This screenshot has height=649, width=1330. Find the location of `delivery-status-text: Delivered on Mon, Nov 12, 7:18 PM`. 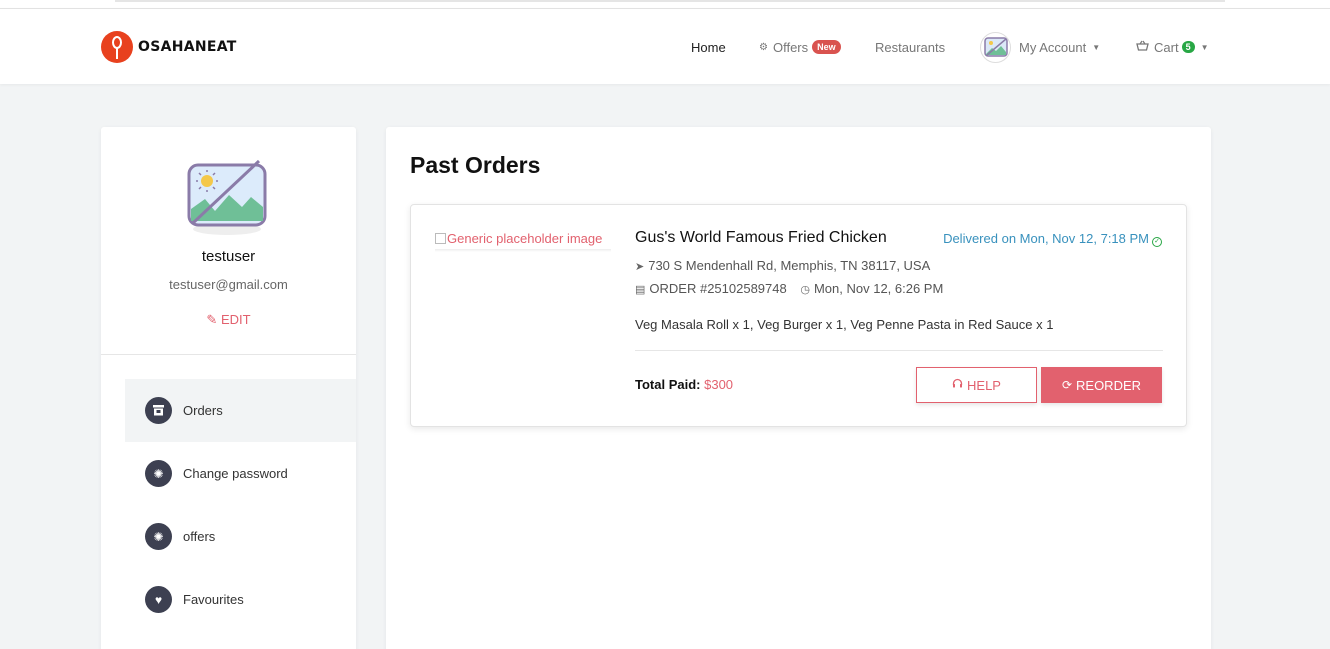

delivery-status-text: Delivered on Mon, Nov 12, 7:18 PM is located at coordinates (1046, 238).